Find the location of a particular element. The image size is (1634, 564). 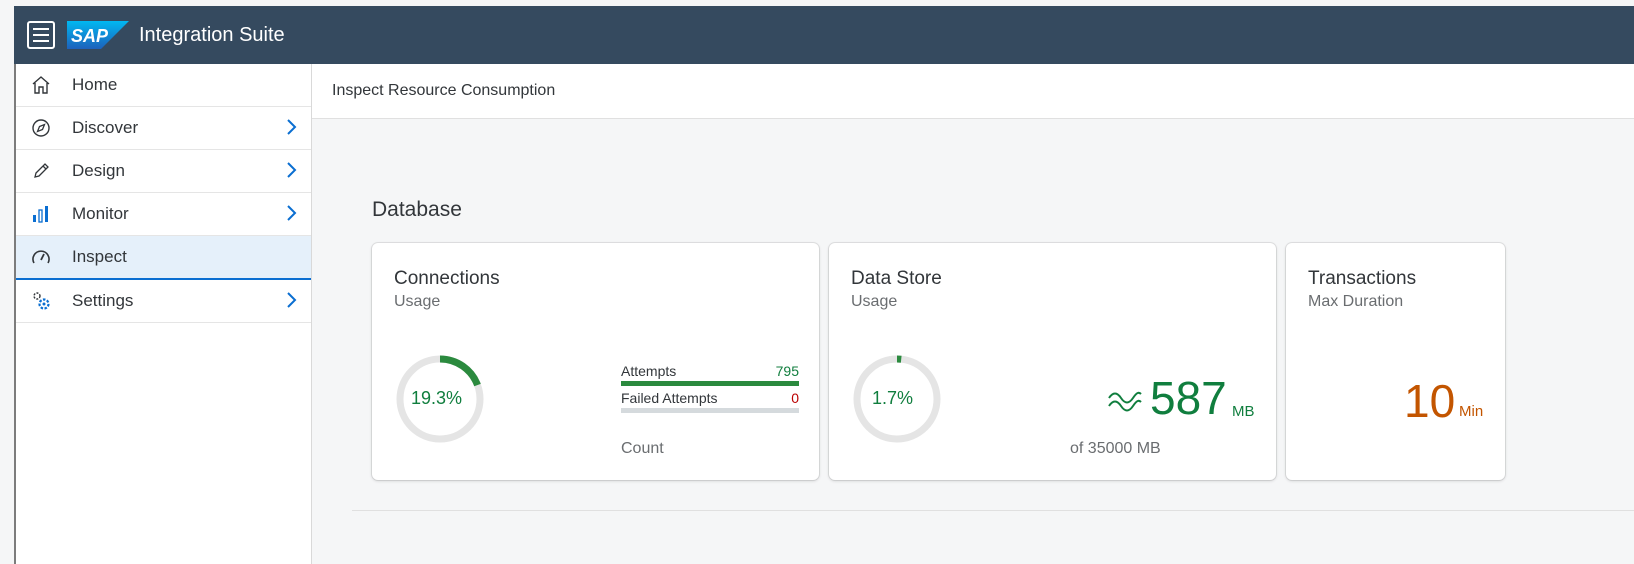

nav-item-home: Home is located at coordinates (162, 85).